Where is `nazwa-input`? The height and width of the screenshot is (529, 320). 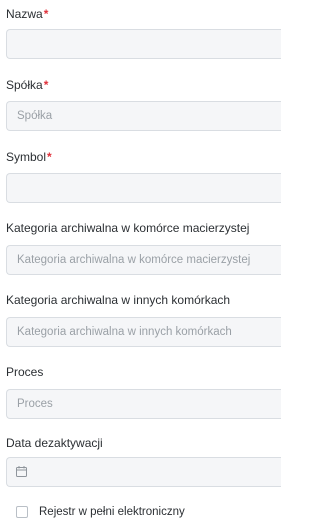 nazwa-input is located at coordinates (143, 44).